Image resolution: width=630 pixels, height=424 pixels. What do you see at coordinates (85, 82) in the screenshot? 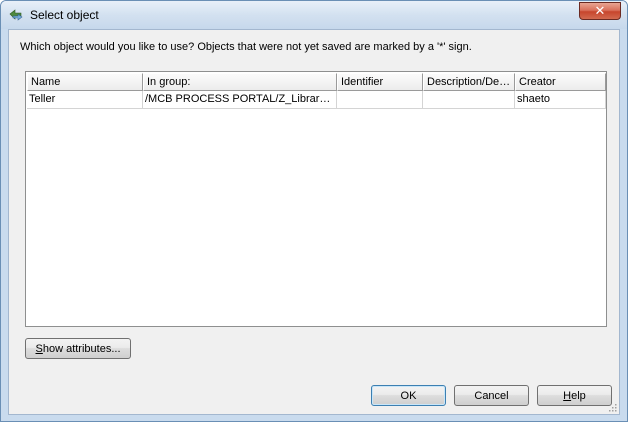
I see `column-header-name: Name` at bounding box center [85, 82].